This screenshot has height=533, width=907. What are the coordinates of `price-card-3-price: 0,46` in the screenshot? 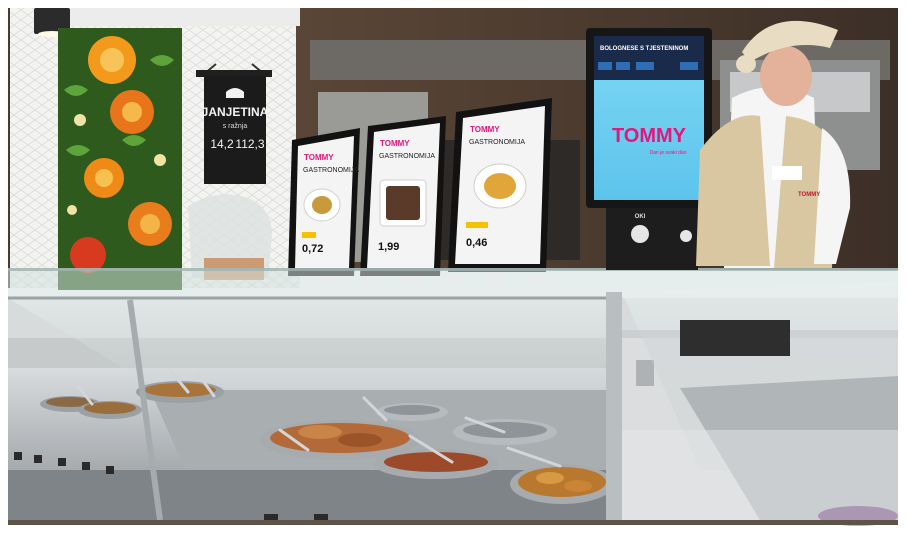 It's located at (476, 243).